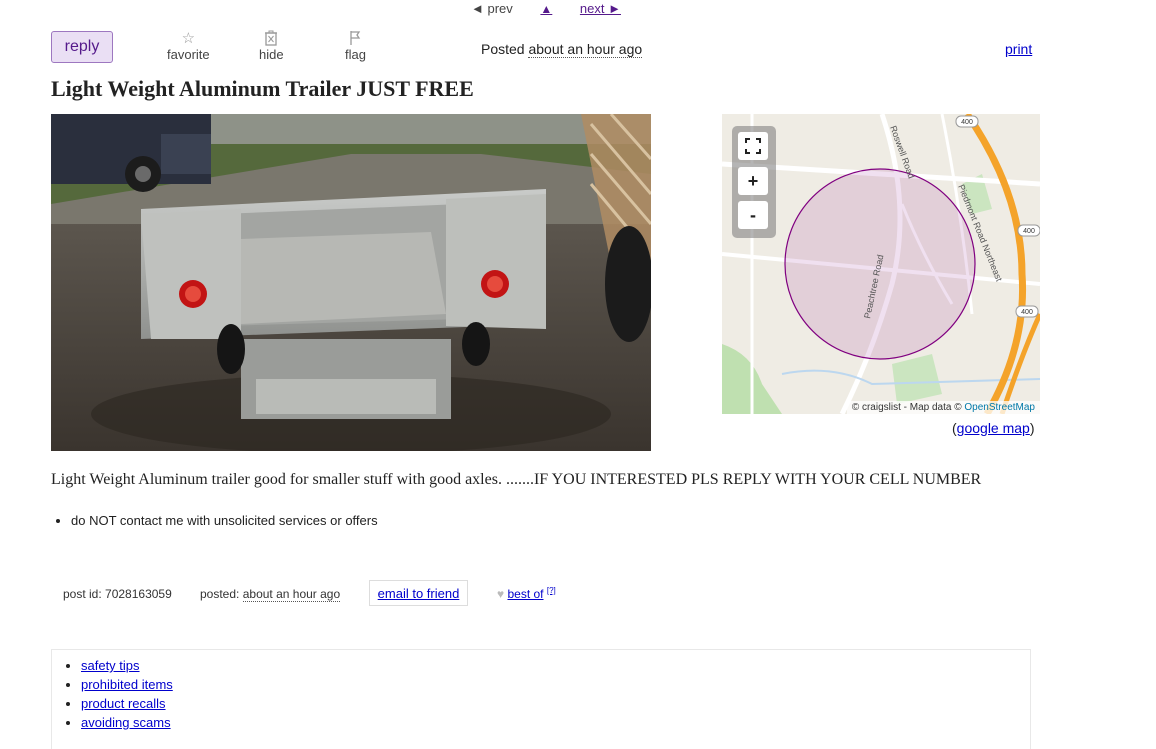  I want to click on flag-icon, so click(355, 38).